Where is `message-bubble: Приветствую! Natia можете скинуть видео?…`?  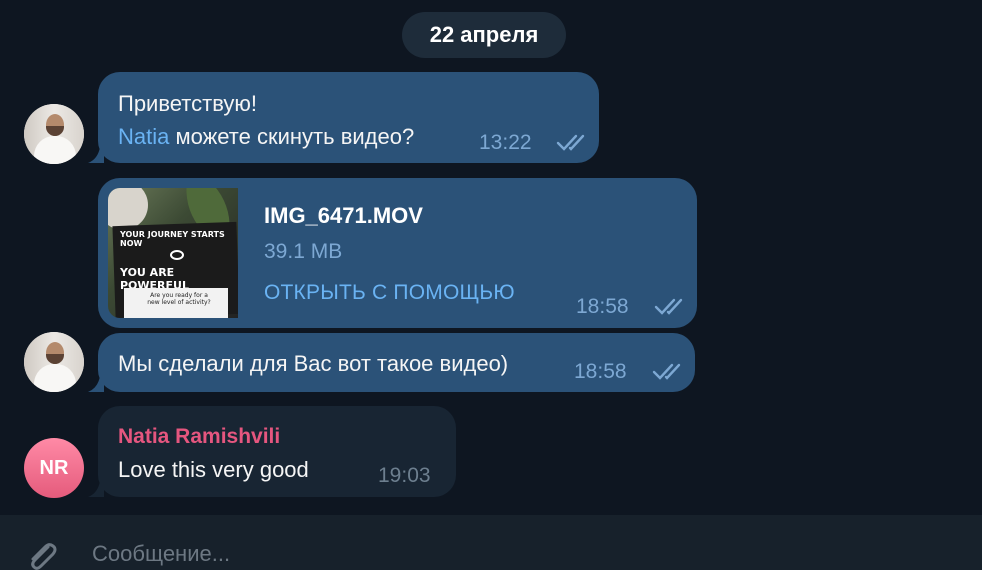 message-bubble: Приветствую! Natia можете скинуть видео?… is located at coordinates (343, 117).